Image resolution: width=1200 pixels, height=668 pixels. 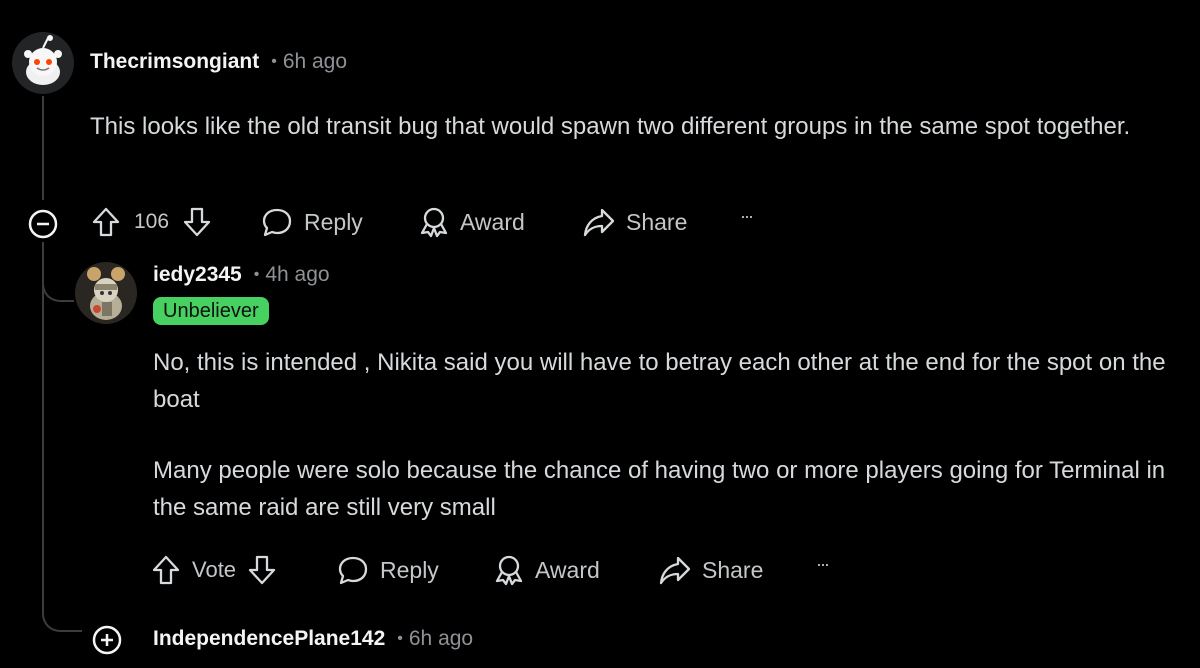 I want to click on character-avatar-icon, so click(x=106, y=293).